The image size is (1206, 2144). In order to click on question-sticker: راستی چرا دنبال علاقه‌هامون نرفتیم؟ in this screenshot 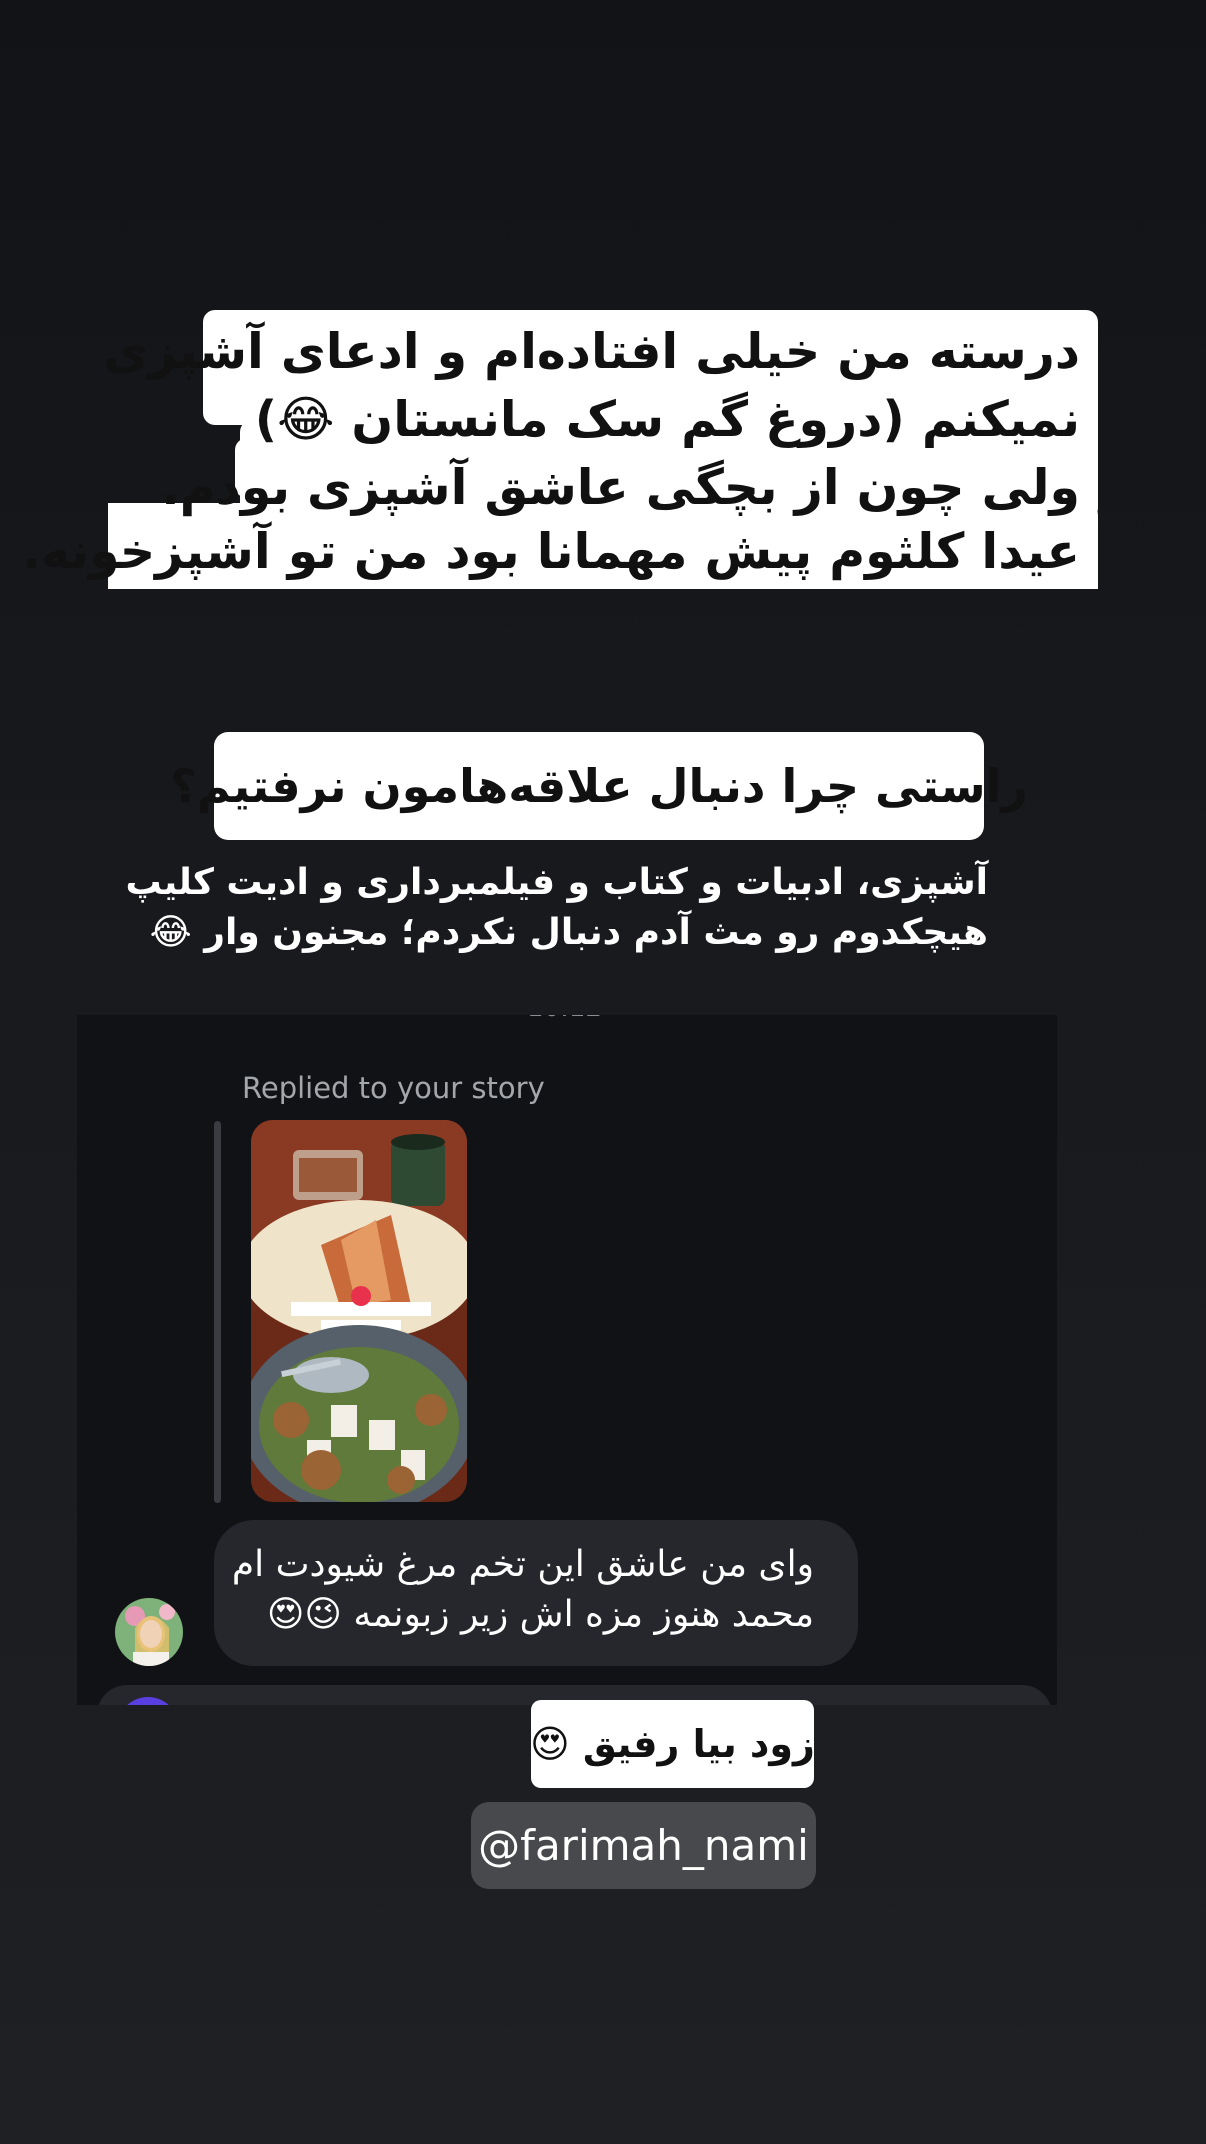, I will do `click(599, 786)`.